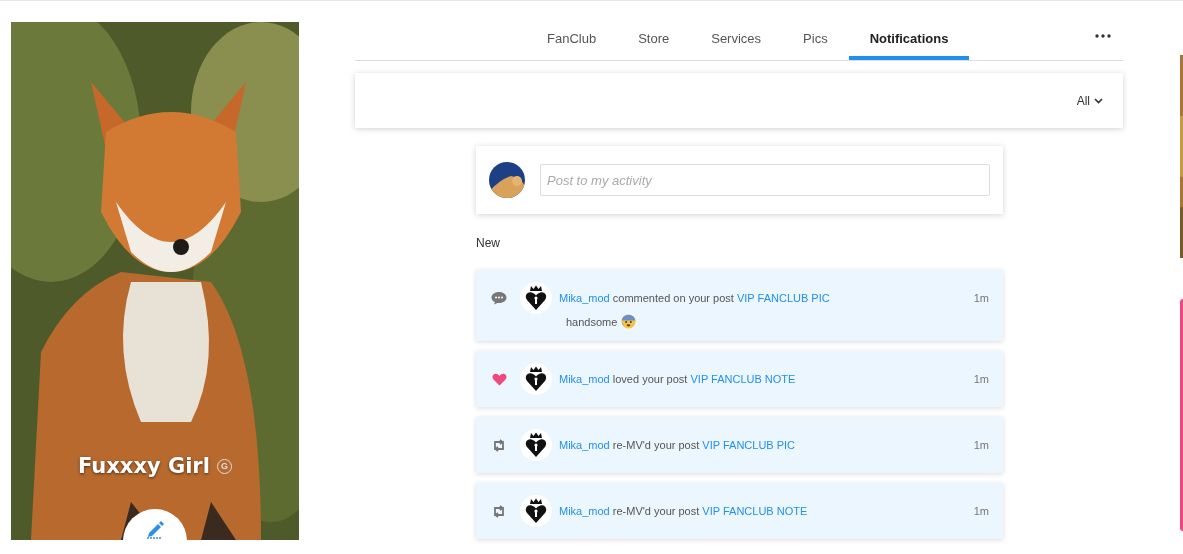  Describe the element at coordinates (1098, 100) in the screenshot. I see `chevron-down-icon` at that location.